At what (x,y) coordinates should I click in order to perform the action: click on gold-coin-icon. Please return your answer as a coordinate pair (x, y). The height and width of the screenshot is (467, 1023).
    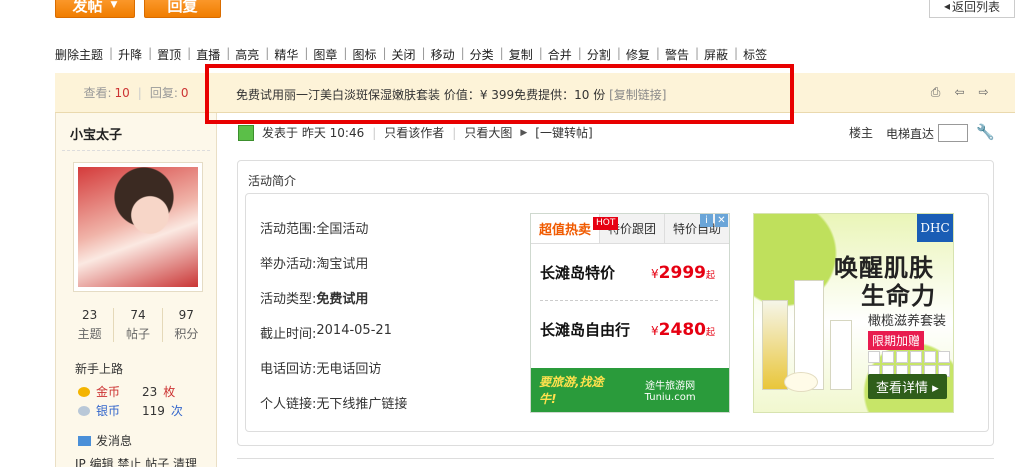
    Looking at the image, I should click on (84, 391).